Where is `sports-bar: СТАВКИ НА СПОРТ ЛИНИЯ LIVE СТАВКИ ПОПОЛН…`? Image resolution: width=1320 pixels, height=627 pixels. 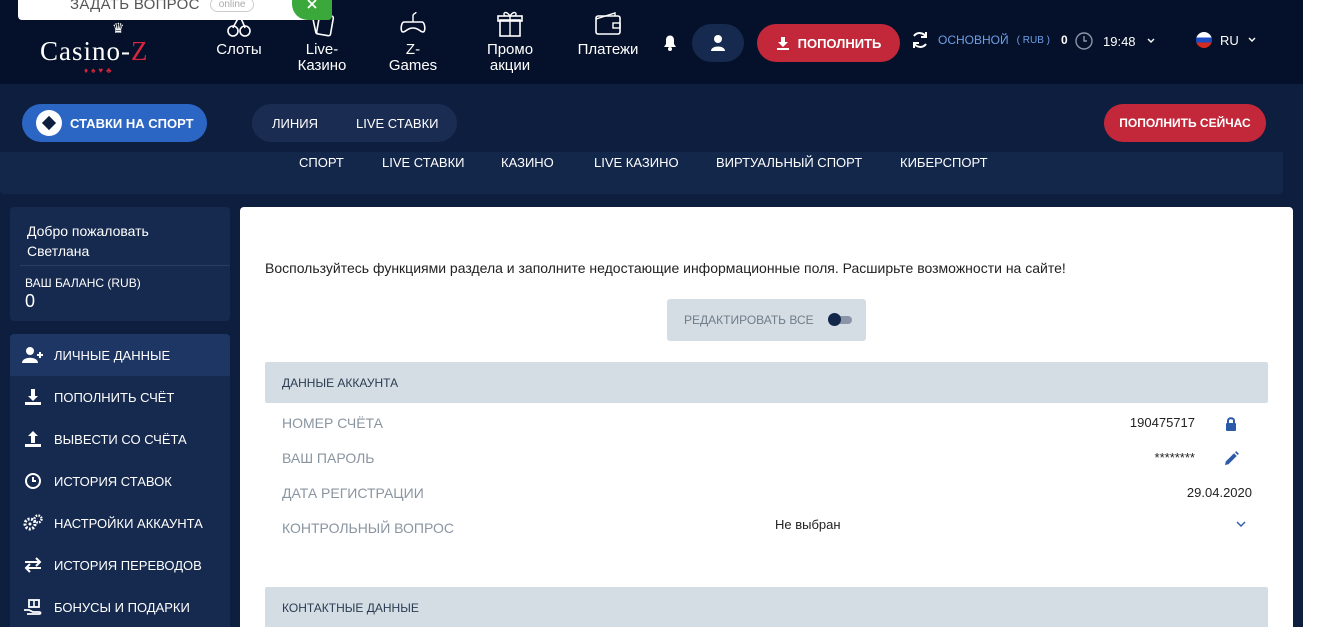
sports-bar: СТАВКИ НА СПОРТ ЛИНИЯ LIVE СТАВКИ ПОПОЛН… is located at coordinates (651, 123).